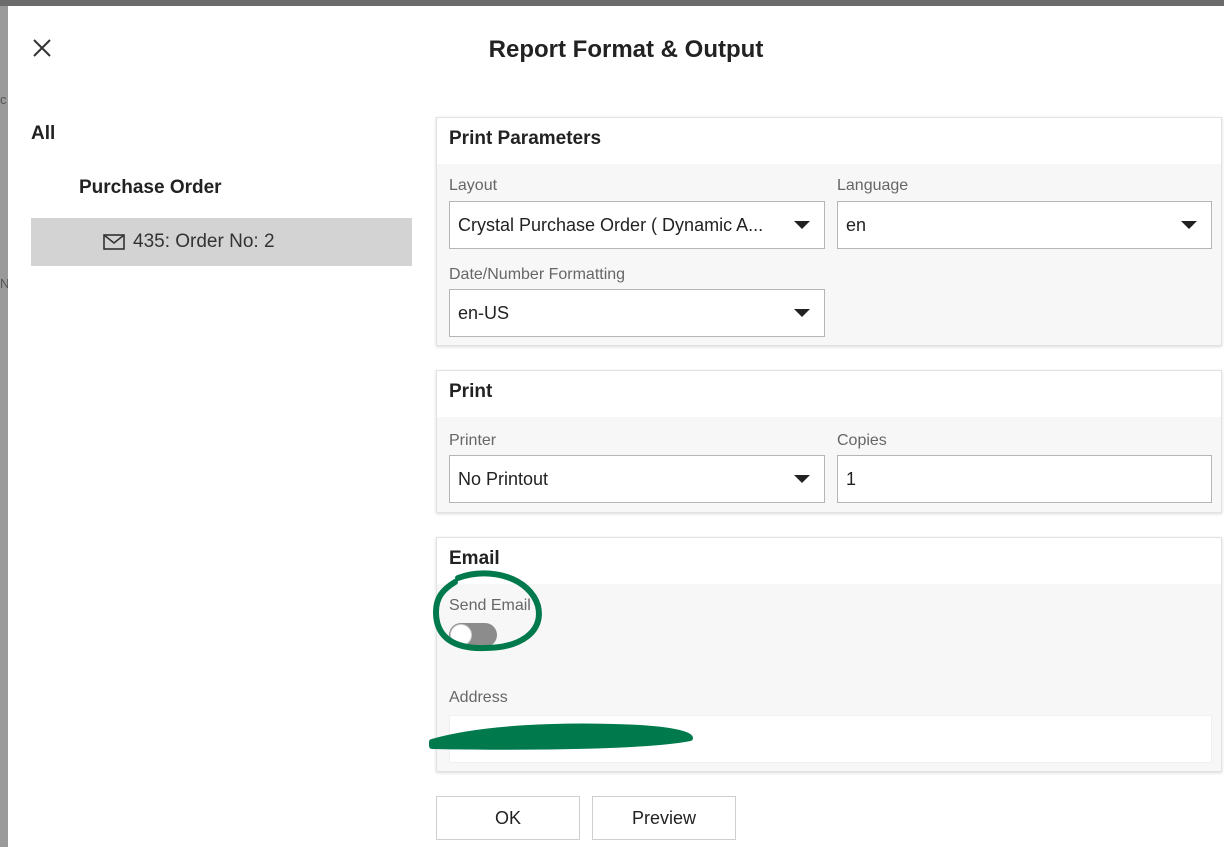 The height and width of the screenshot is (847, 1224). What do you see at coordinates (537, 274) in the screenshot?
I see `formatting-label: Date/Number Formatting` at bounding box center [537, 274].